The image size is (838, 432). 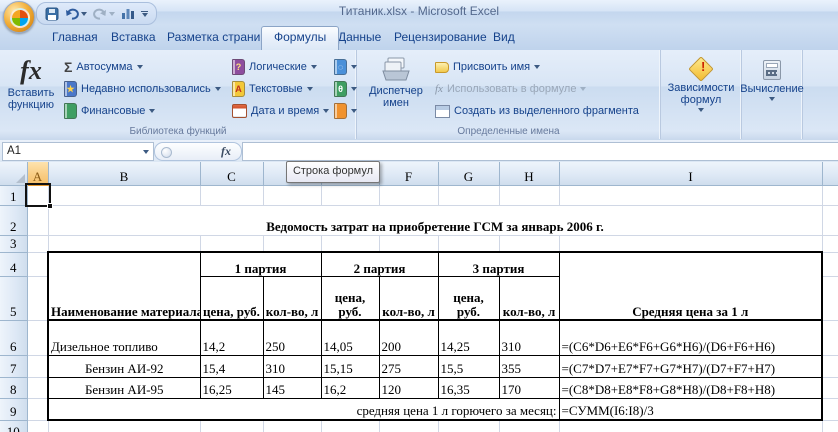 What do you see at coordinates (690, 366) in the screenshot?
I see `cell-formula: =(C7*D7+E7*F7+G7*H7)/(D7+F7+H7)` at bounding box center [690, 366].